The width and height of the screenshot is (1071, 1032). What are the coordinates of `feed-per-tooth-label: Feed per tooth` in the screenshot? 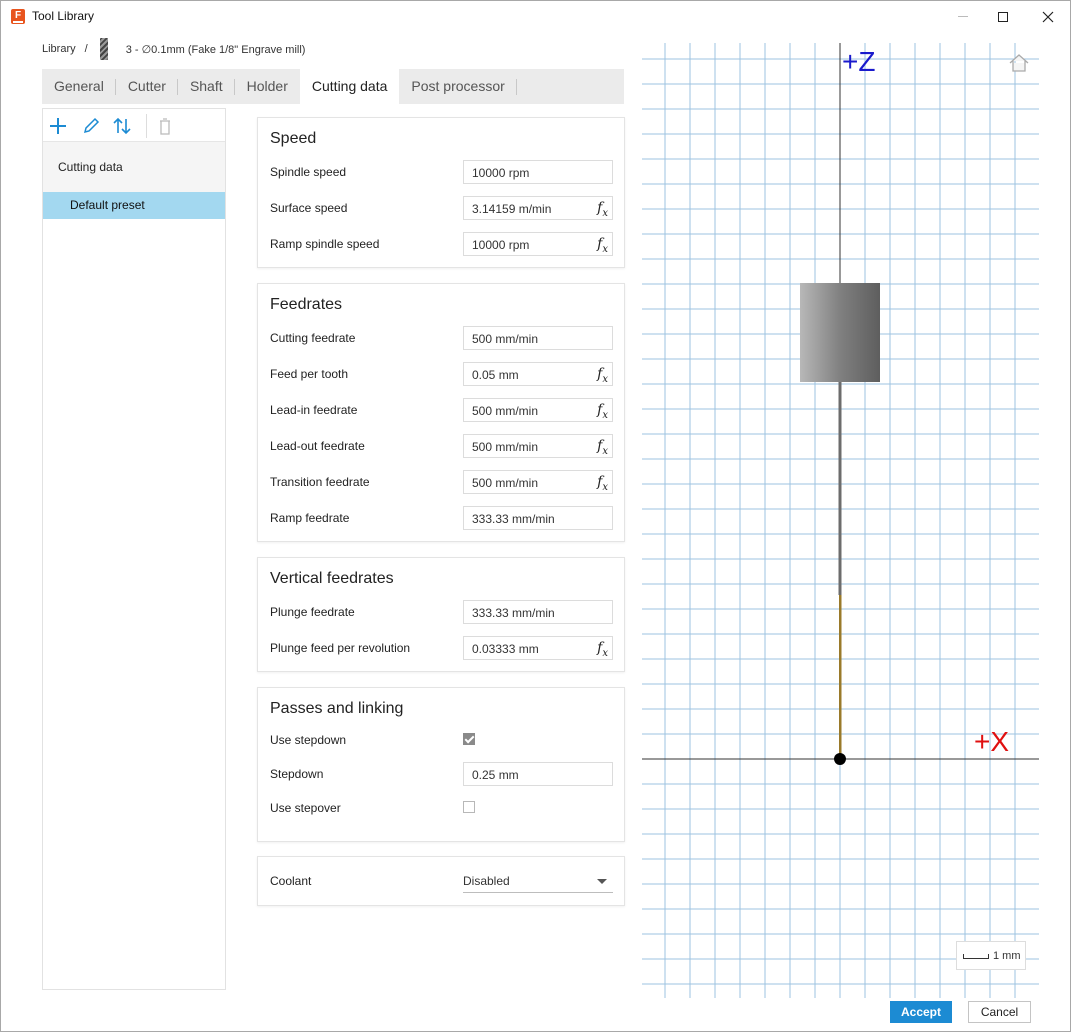 It's located at (309, 374).